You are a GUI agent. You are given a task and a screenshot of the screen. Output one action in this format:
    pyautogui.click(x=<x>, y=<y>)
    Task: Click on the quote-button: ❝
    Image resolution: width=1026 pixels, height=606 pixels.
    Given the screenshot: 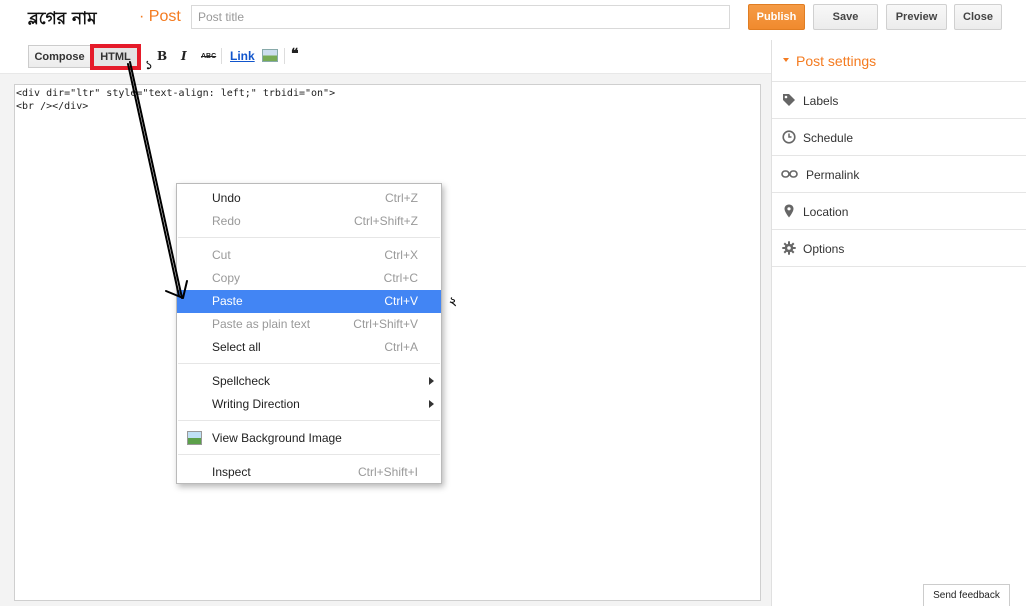 What is the action you would take?
    pyautogui.click(x=295, y=54)
    